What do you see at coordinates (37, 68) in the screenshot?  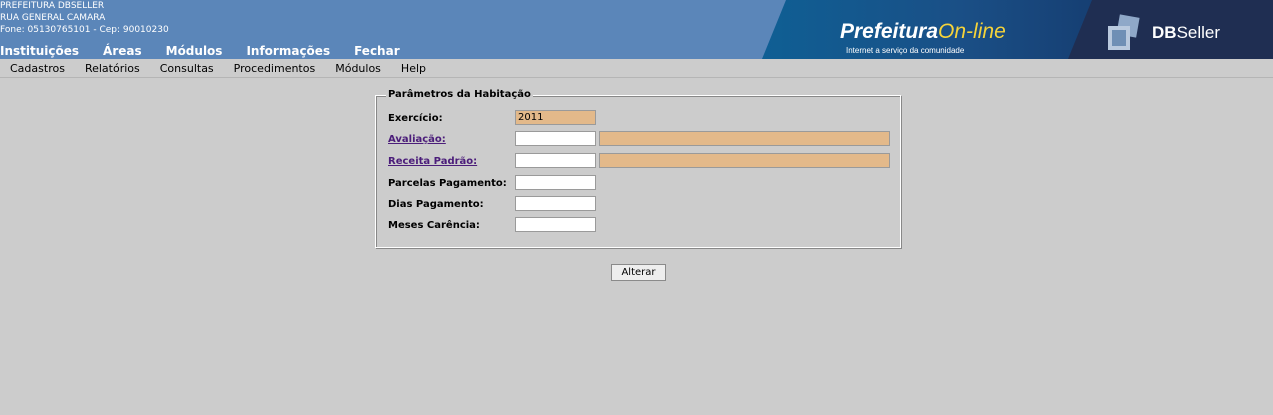 I see `menu-cadastros: Cadastros` at bounding box center [37, 68].